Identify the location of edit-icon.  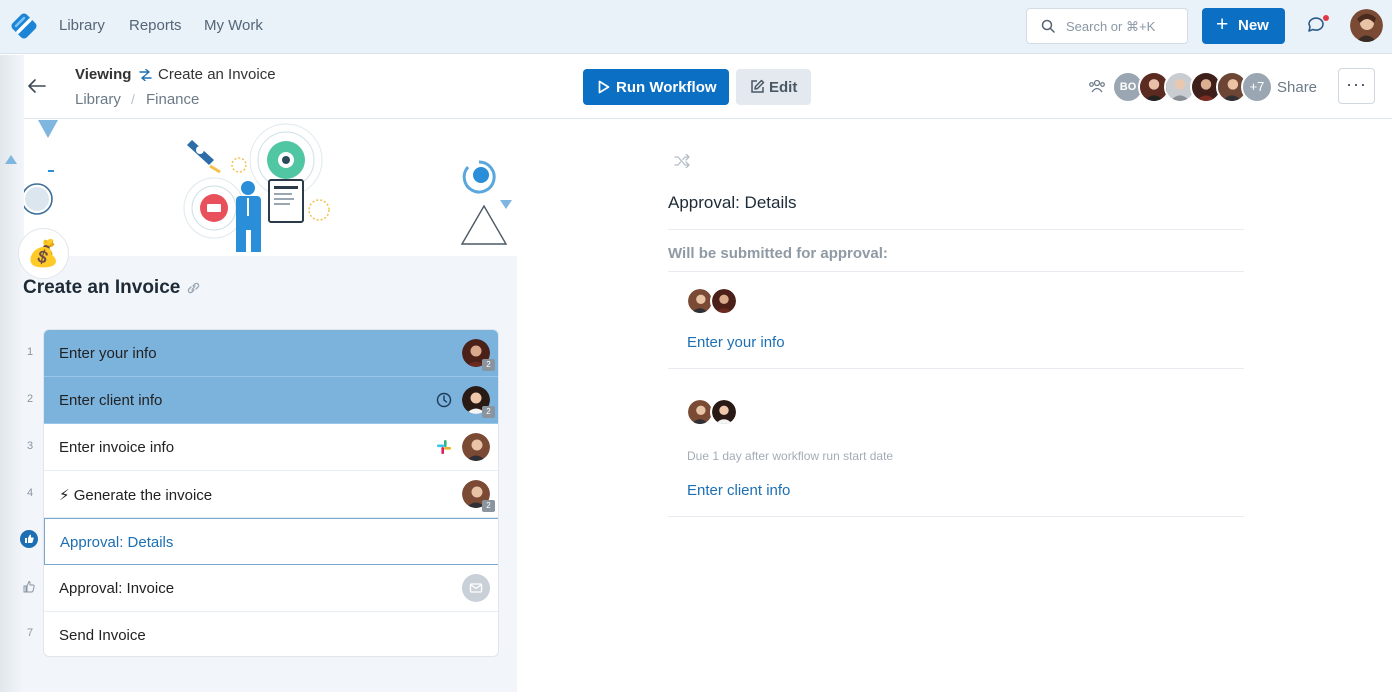
(758, 86).